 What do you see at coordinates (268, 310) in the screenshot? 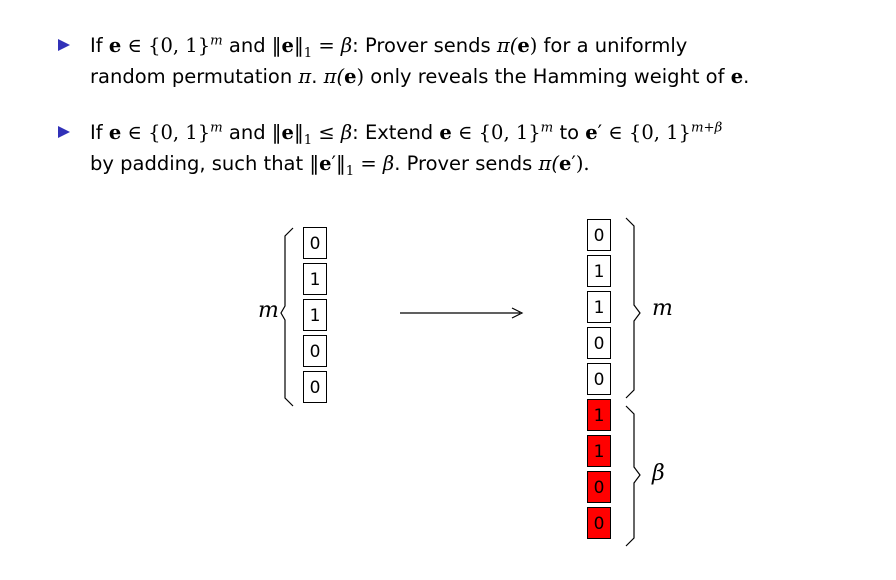
I see `left-m-label: m` at bounding box center [268, 310].